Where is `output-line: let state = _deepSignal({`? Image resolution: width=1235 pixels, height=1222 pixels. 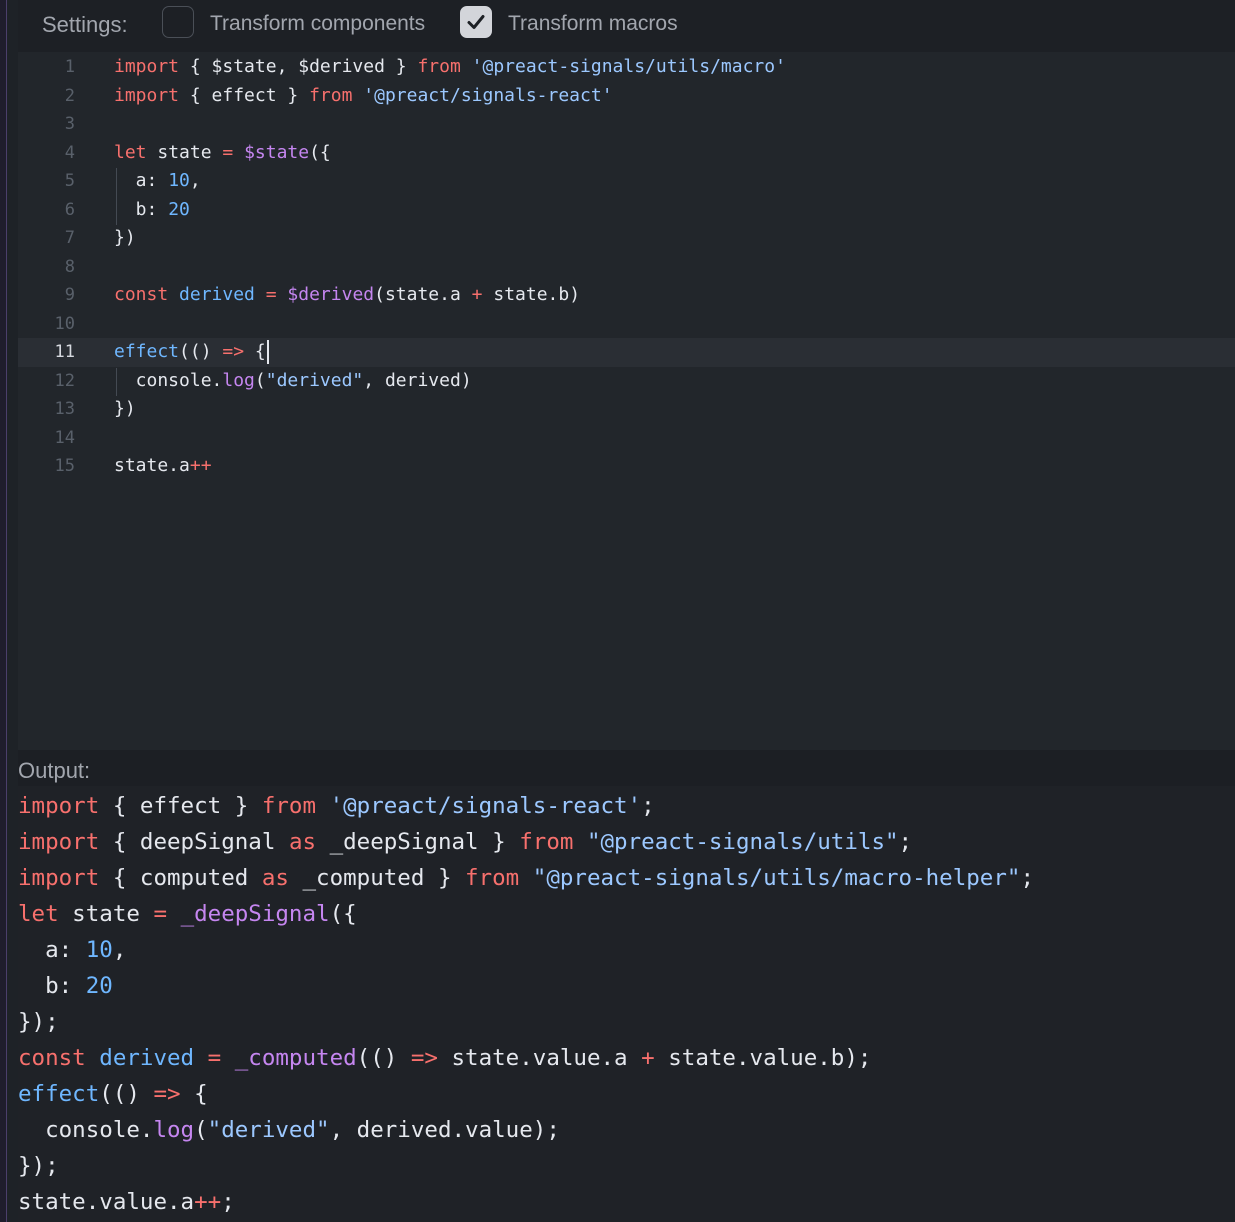 output-line: let state = _deepSignal({ is located at coordinates (626, 914).